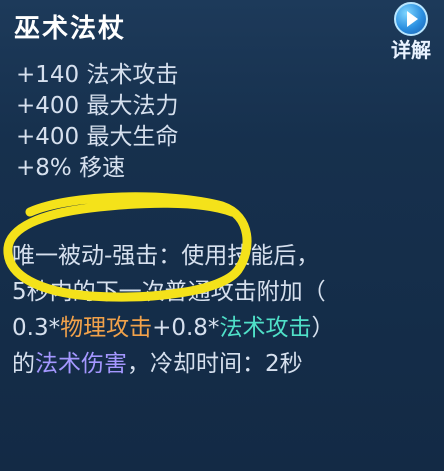 The height and width of the screenshot is (471, 444). I want to click on passive-line-4: 的法术伤害，冷却时间：2秒, so click(222, 364).